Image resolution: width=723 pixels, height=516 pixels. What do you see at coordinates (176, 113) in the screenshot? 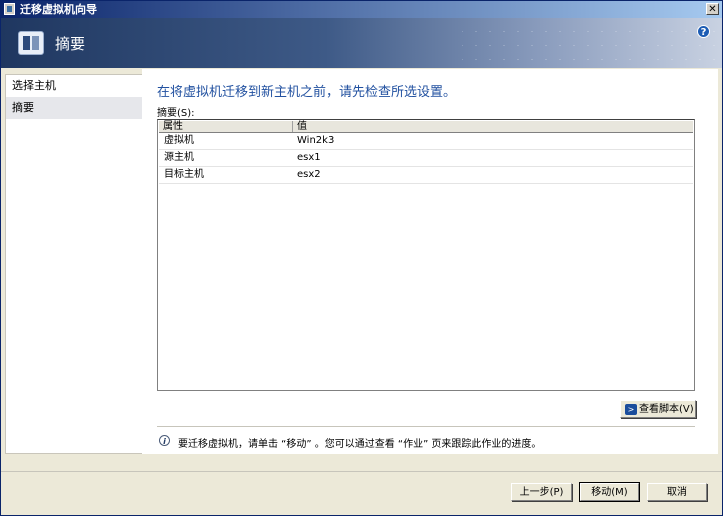
I see `summary-label: 摘要(S):` at bounding box center [176, 113].